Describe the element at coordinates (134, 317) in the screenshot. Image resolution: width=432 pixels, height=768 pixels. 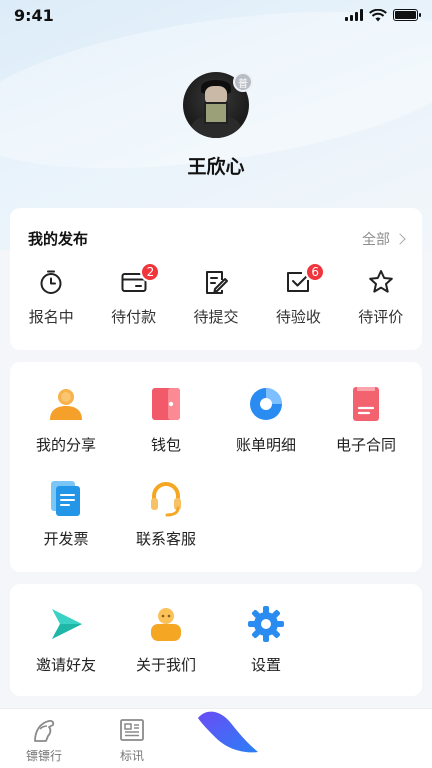
I see `status-label: 待付款` at that location.